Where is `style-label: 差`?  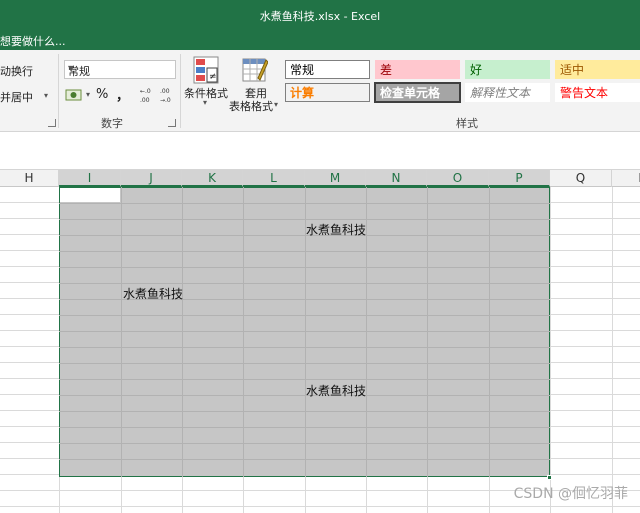
style-label: 差 is located at coordinates (386, 70).